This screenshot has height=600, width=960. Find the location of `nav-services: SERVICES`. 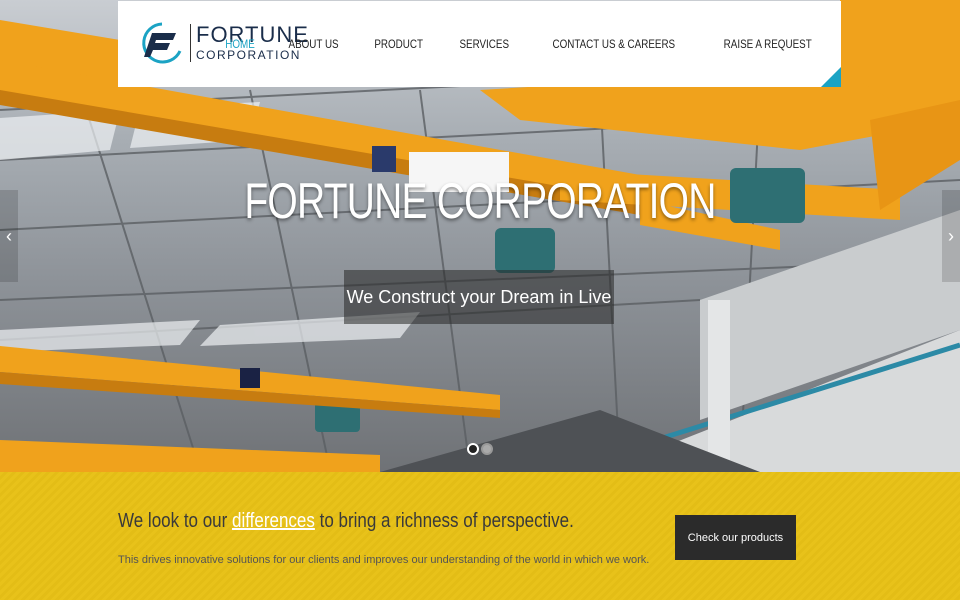

nav-services: SERVICES is located at coordinates (484, 44).